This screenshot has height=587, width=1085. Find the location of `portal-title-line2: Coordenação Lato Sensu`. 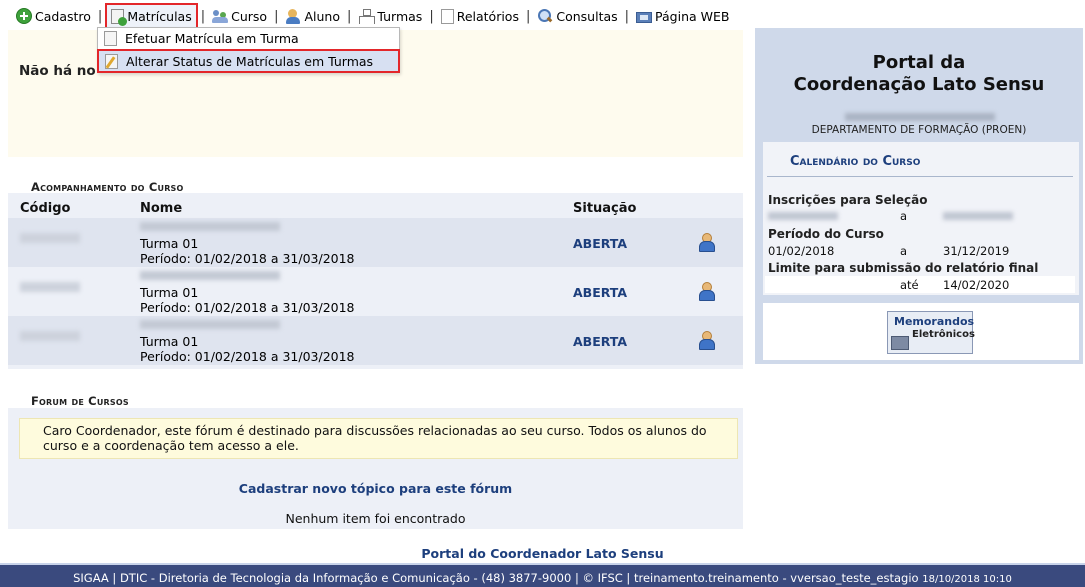

portal-title-line2: Coordenação Lato Sensu is located at coordinates (919, 84).